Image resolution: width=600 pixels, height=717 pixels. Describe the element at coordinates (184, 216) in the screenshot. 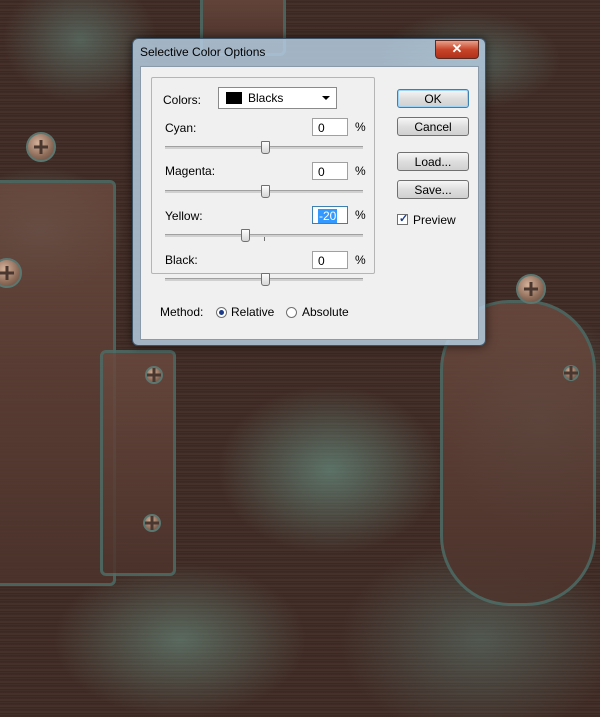

I see `yellow-label: Yellow:` at that location.